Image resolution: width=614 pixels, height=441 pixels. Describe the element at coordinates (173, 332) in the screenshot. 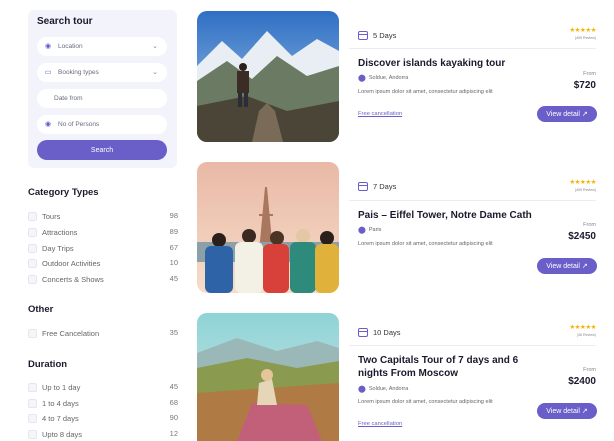

I see `filter-count: 35` at that location.